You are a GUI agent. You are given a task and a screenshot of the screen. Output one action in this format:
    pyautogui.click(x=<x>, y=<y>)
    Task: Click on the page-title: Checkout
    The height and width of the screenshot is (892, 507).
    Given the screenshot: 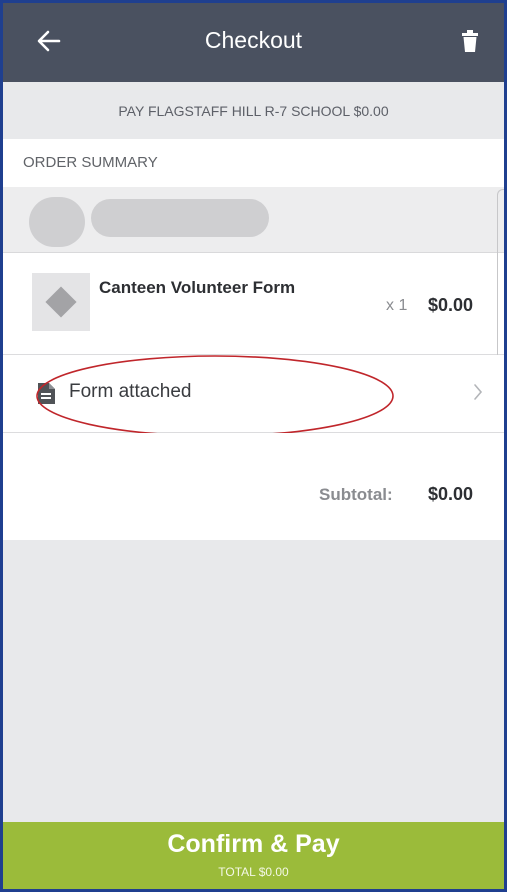 What is the action you would take?
    pyautogui.click(x=253, y=40)
    